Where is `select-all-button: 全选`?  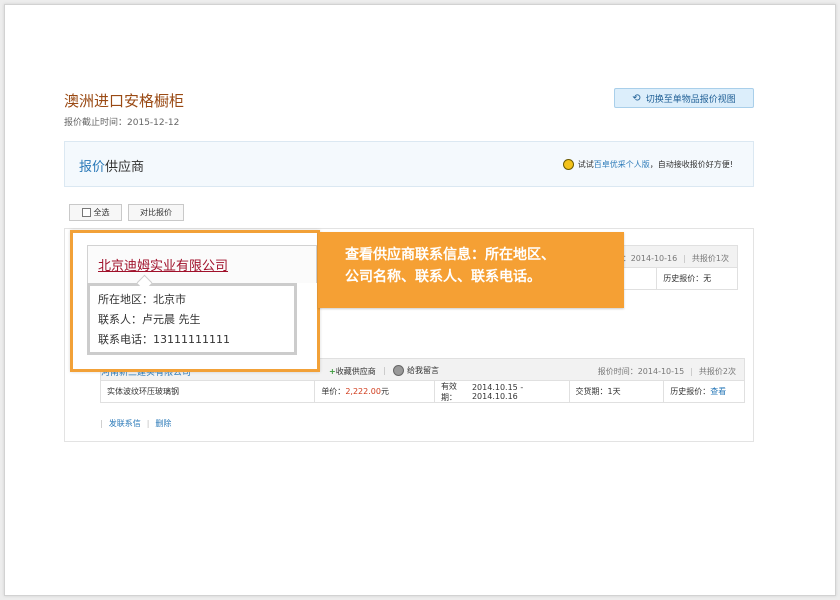 select-all-button: 全选 is located at coordinates (95, 212).